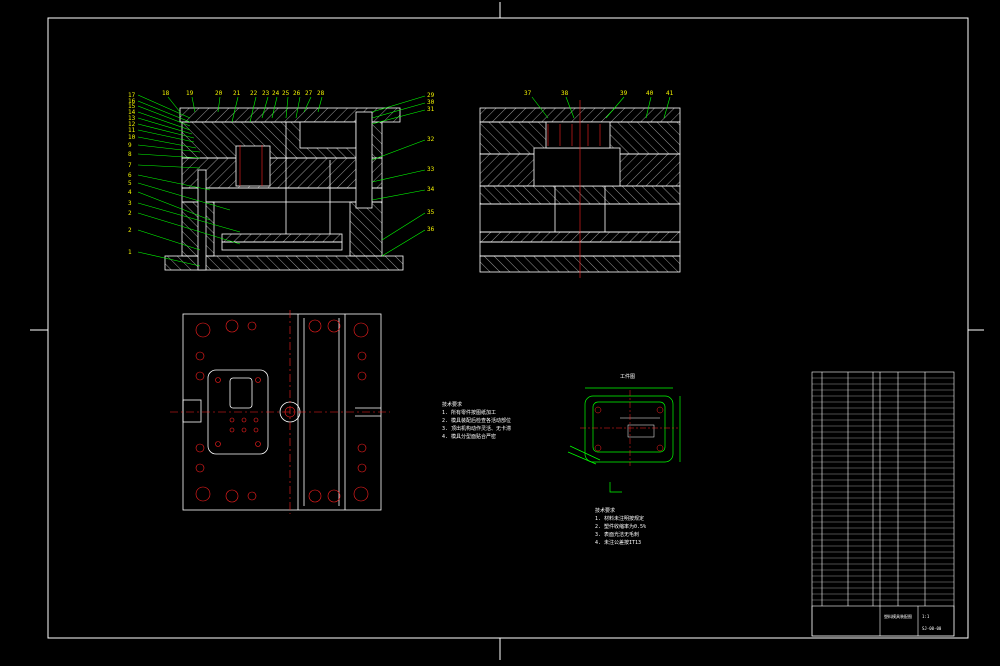 The image size is (1000, 666). Describe the element at coordinates (619, 518) in the screenshot. I see `part-note-item: 1. 材料未注明按规定` at that location.